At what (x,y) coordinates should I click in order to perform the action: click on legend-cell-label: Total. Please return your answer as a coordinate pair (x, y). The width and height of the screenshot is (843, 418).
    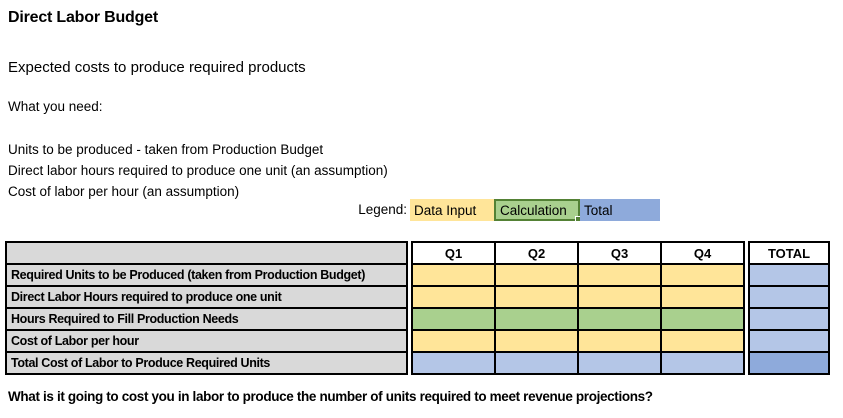
    Looking at the image, I should click on (598, 210).